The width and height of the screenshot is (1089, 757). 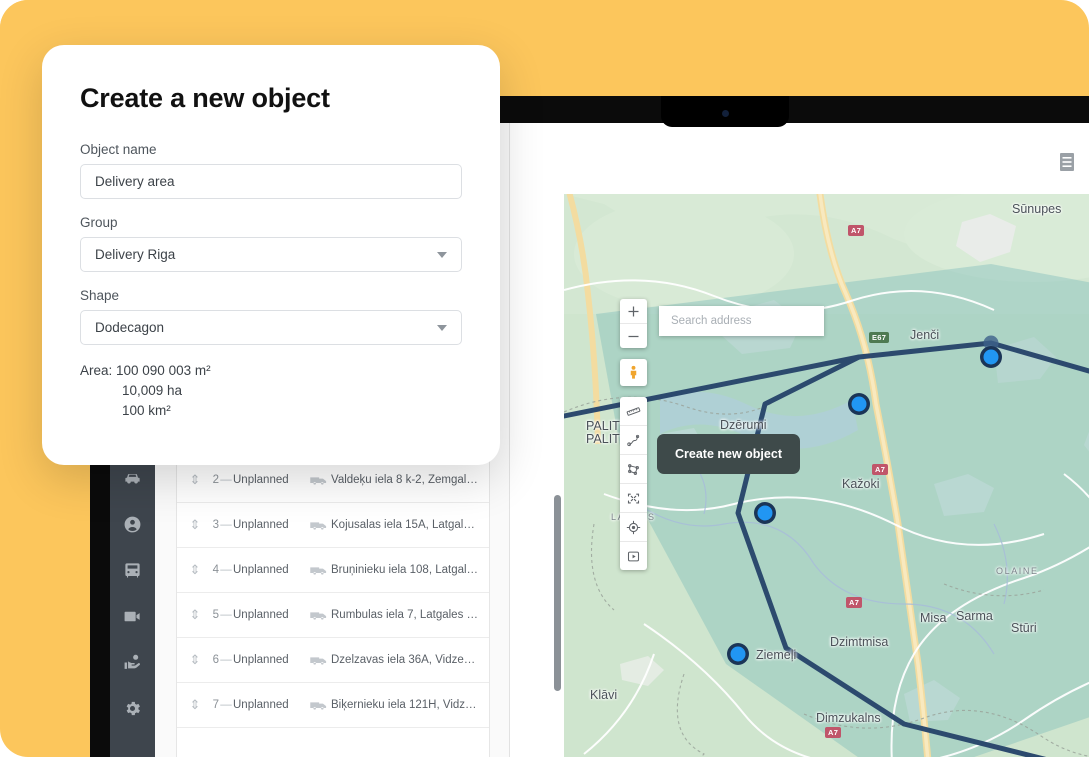 I want to click on draw-polyline-button, so click(x=633, y=439).